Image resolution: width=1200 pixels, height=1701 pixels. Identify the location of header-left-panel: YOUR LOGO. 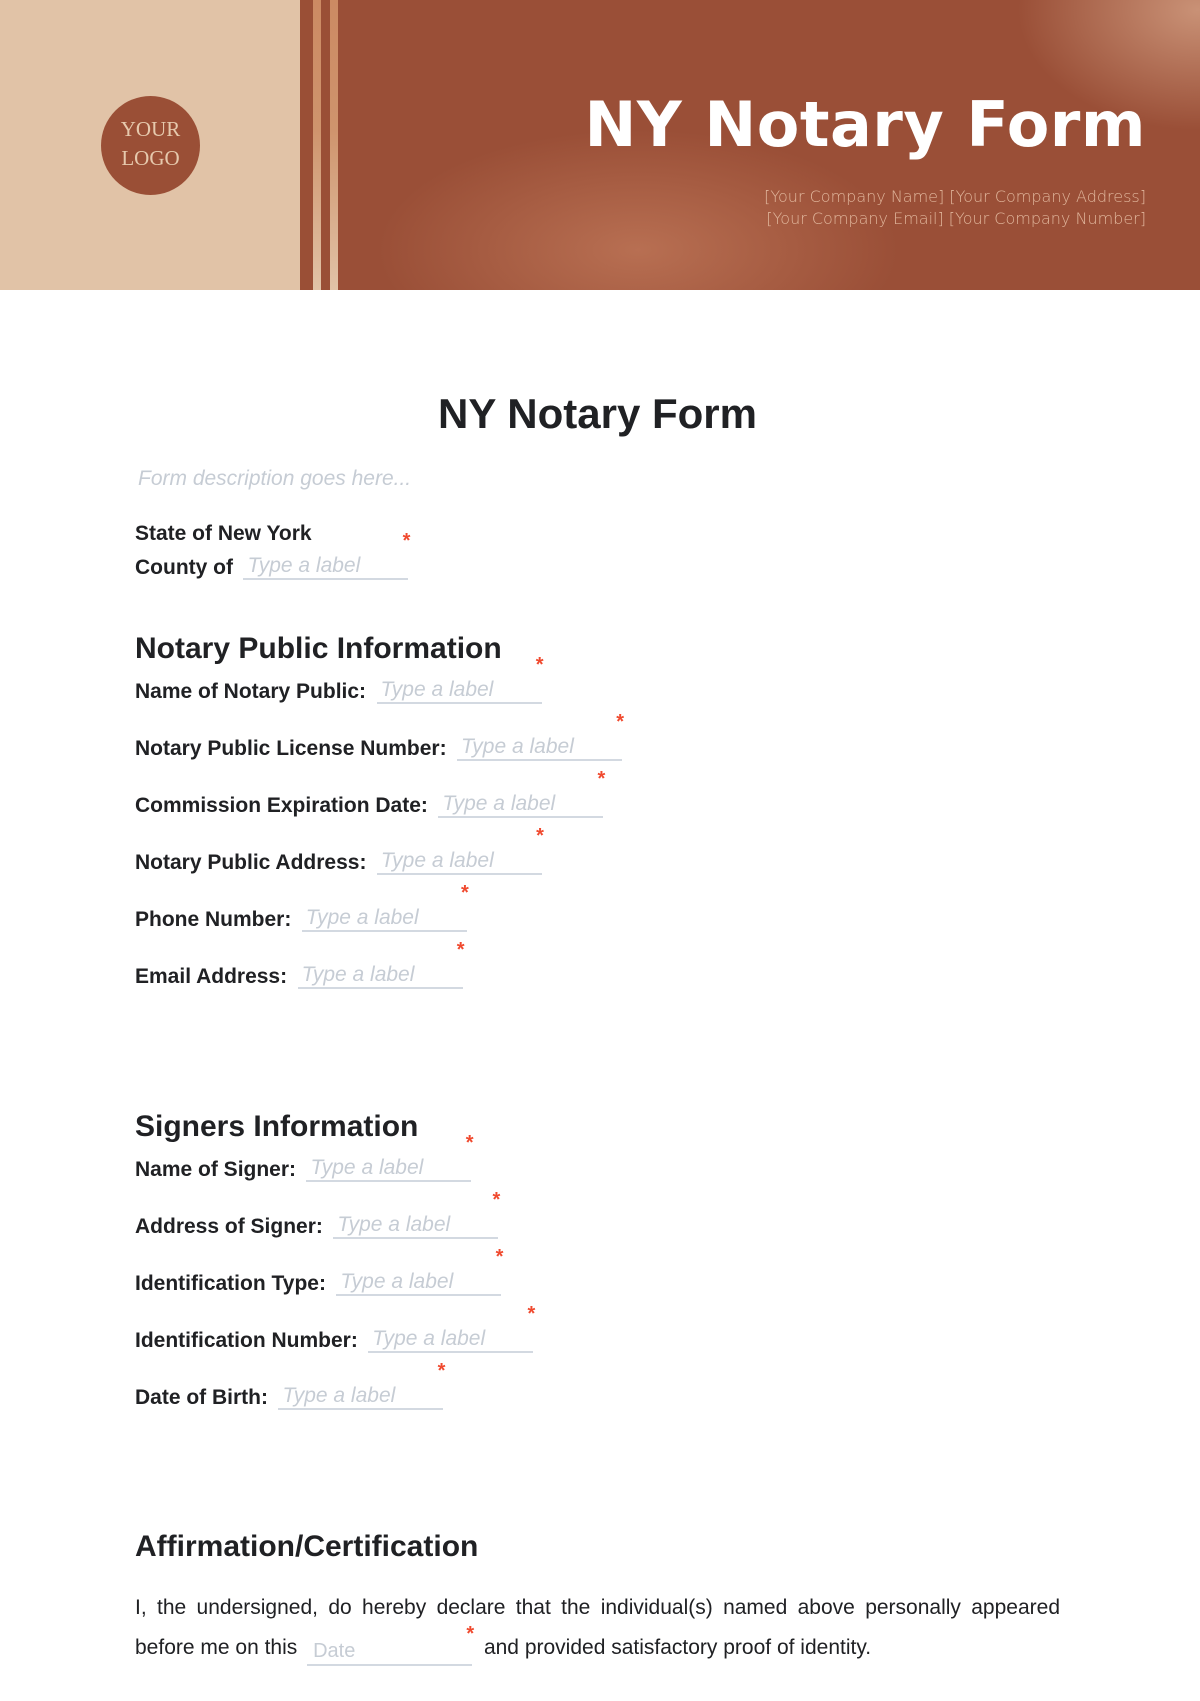
(150, 145).